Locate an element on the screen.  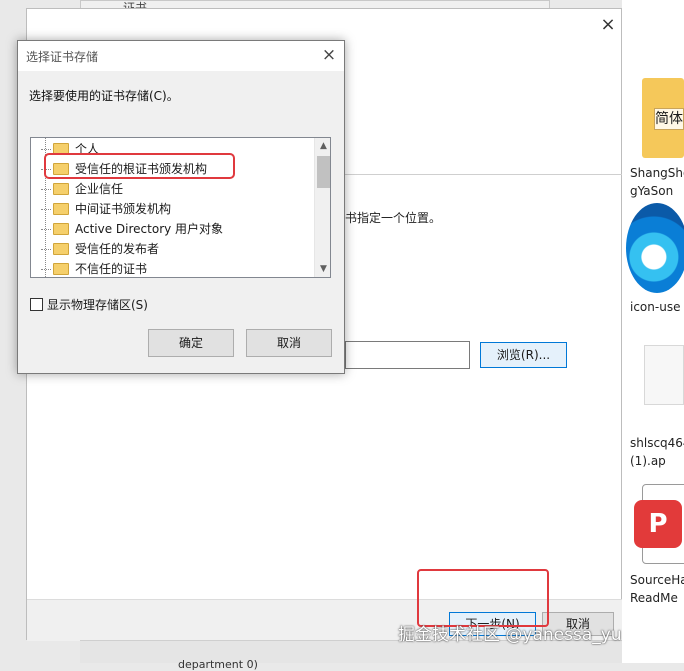
desktop-item-label: icon-use is located at coordinates (657, 307).